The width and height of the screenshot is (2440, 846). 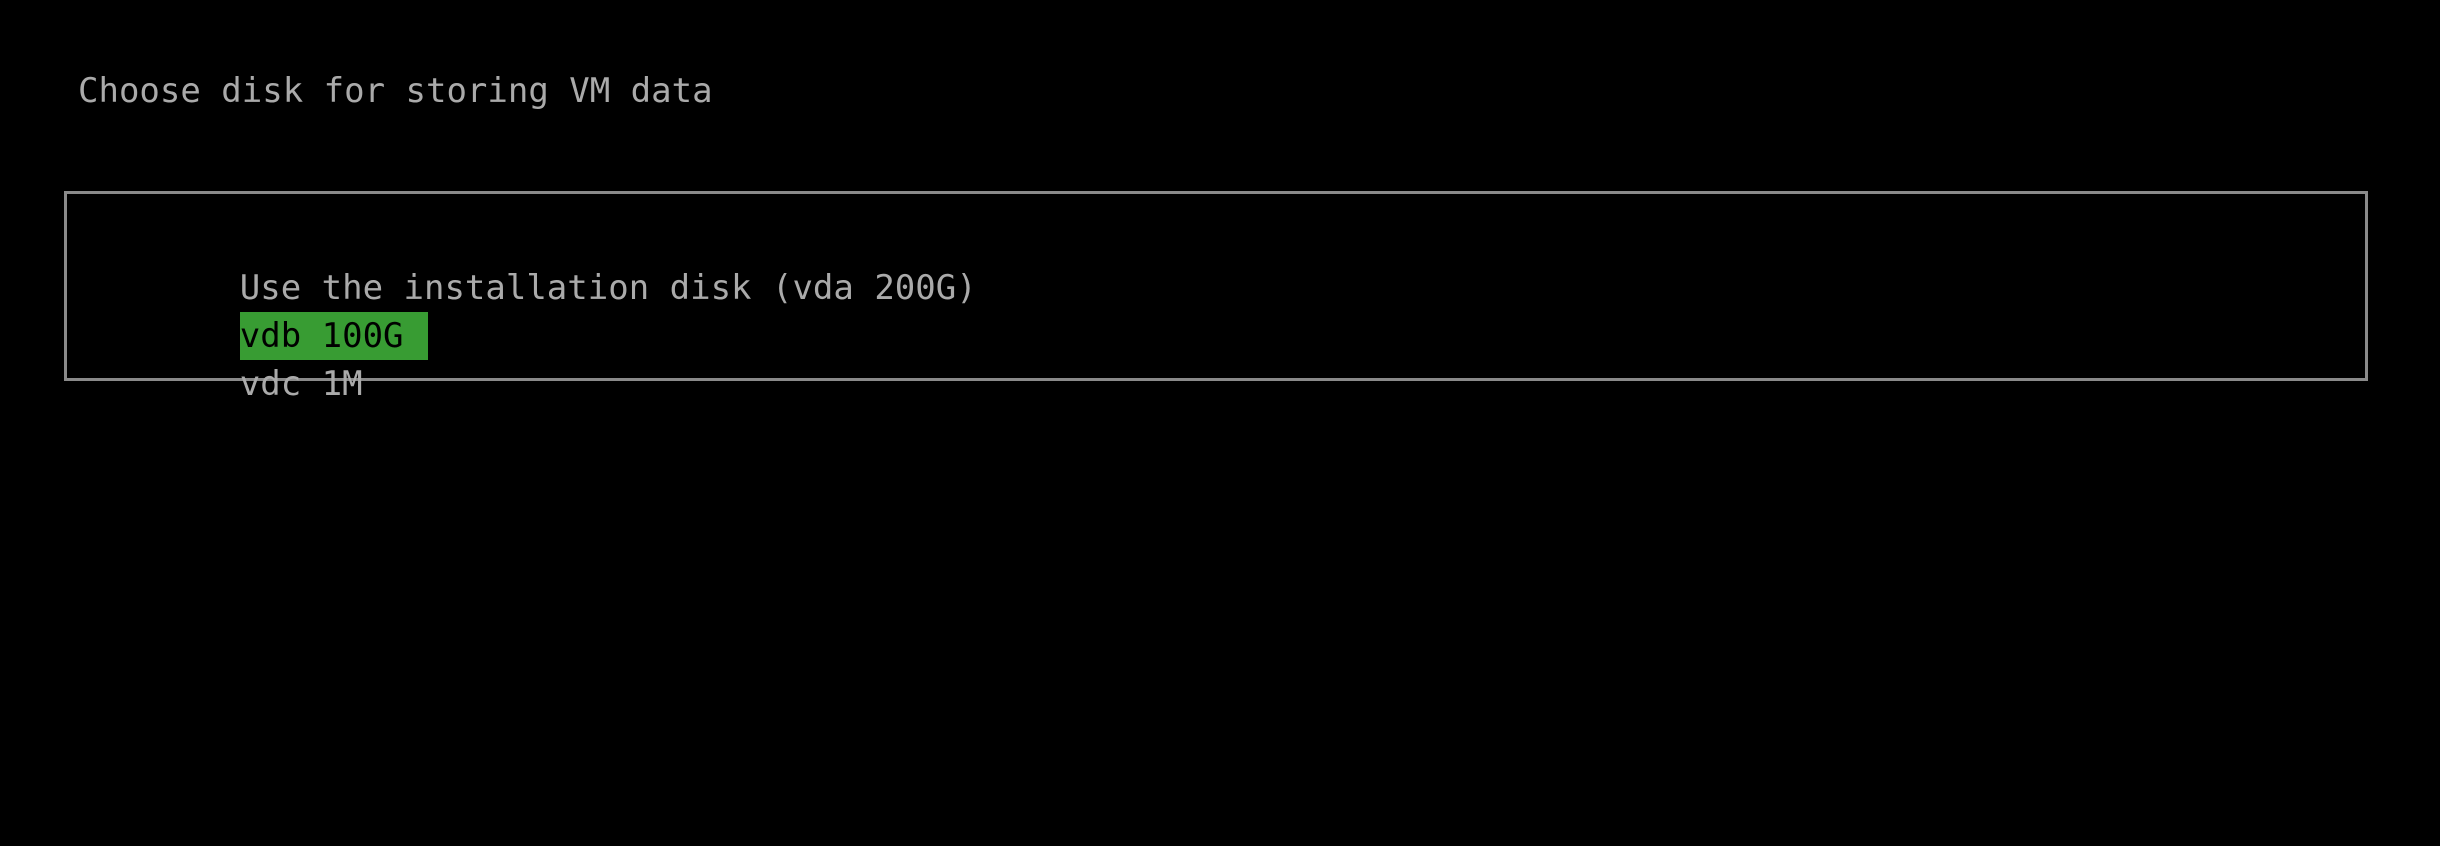 I want to click on list-item-label: vdb 100G, so click(x=333, y=336).